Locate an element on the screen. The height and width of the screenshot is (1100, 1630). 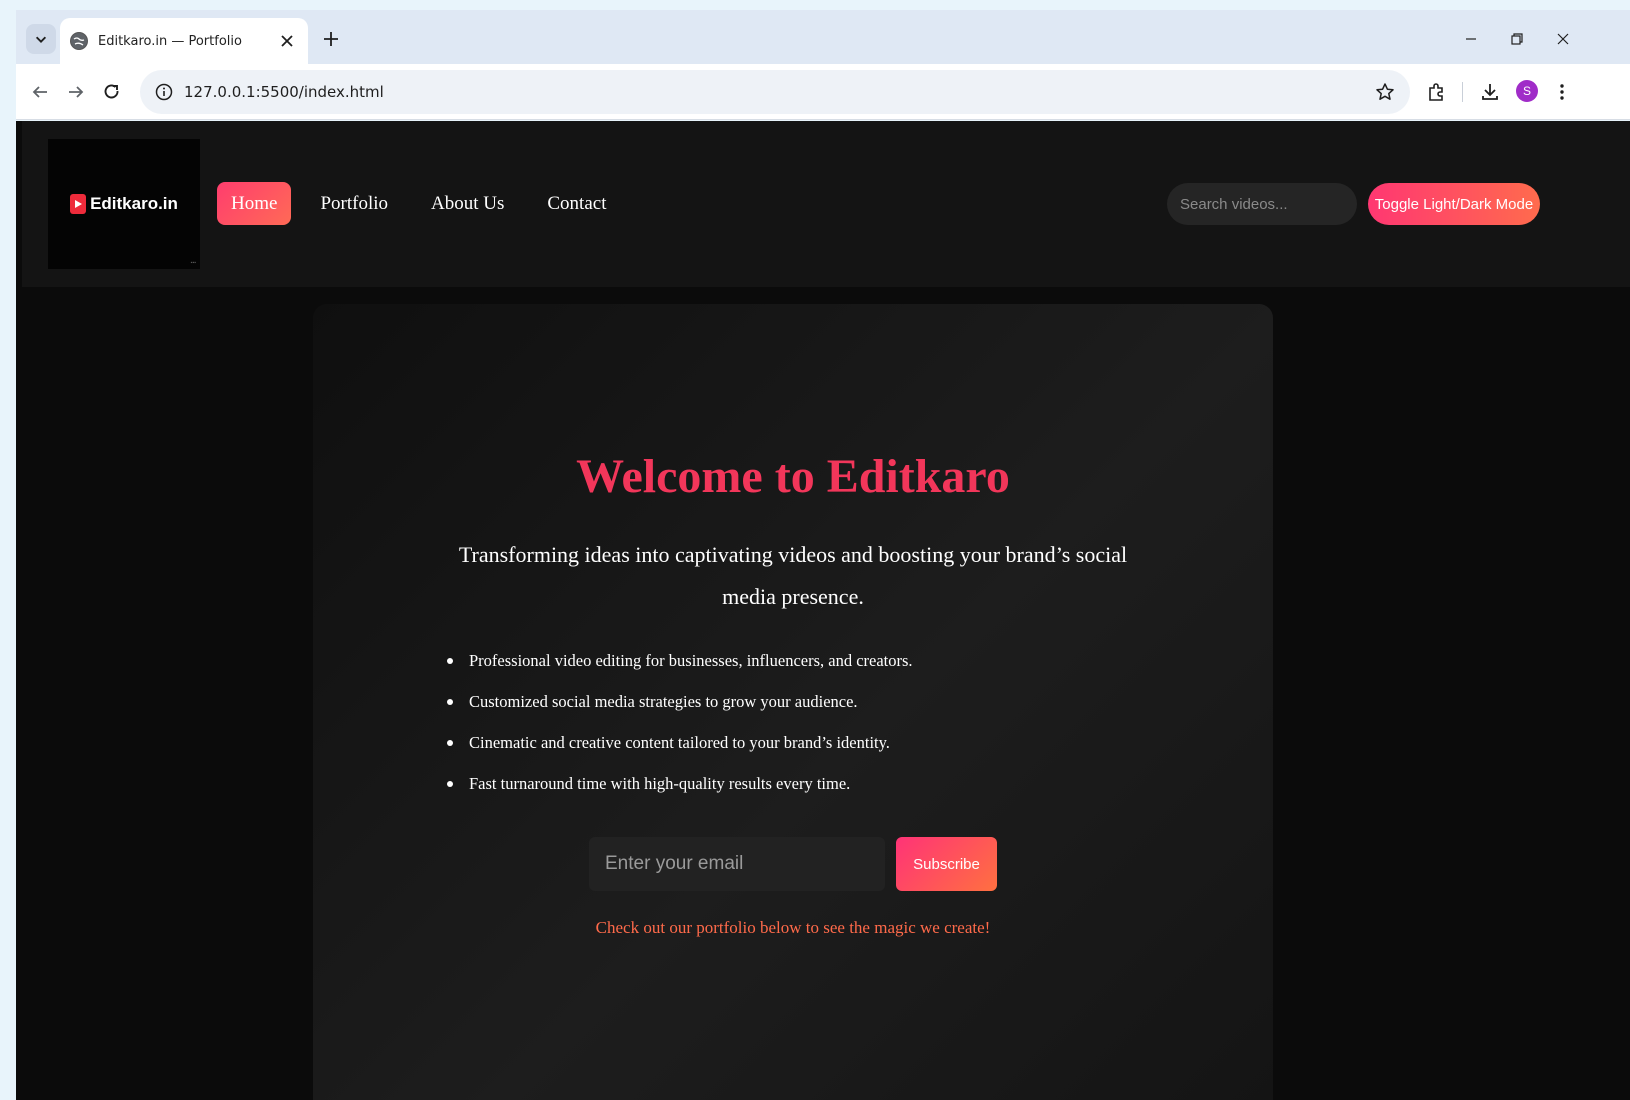
subscribe-button: Subscribe is located at coordinates (946, 864).